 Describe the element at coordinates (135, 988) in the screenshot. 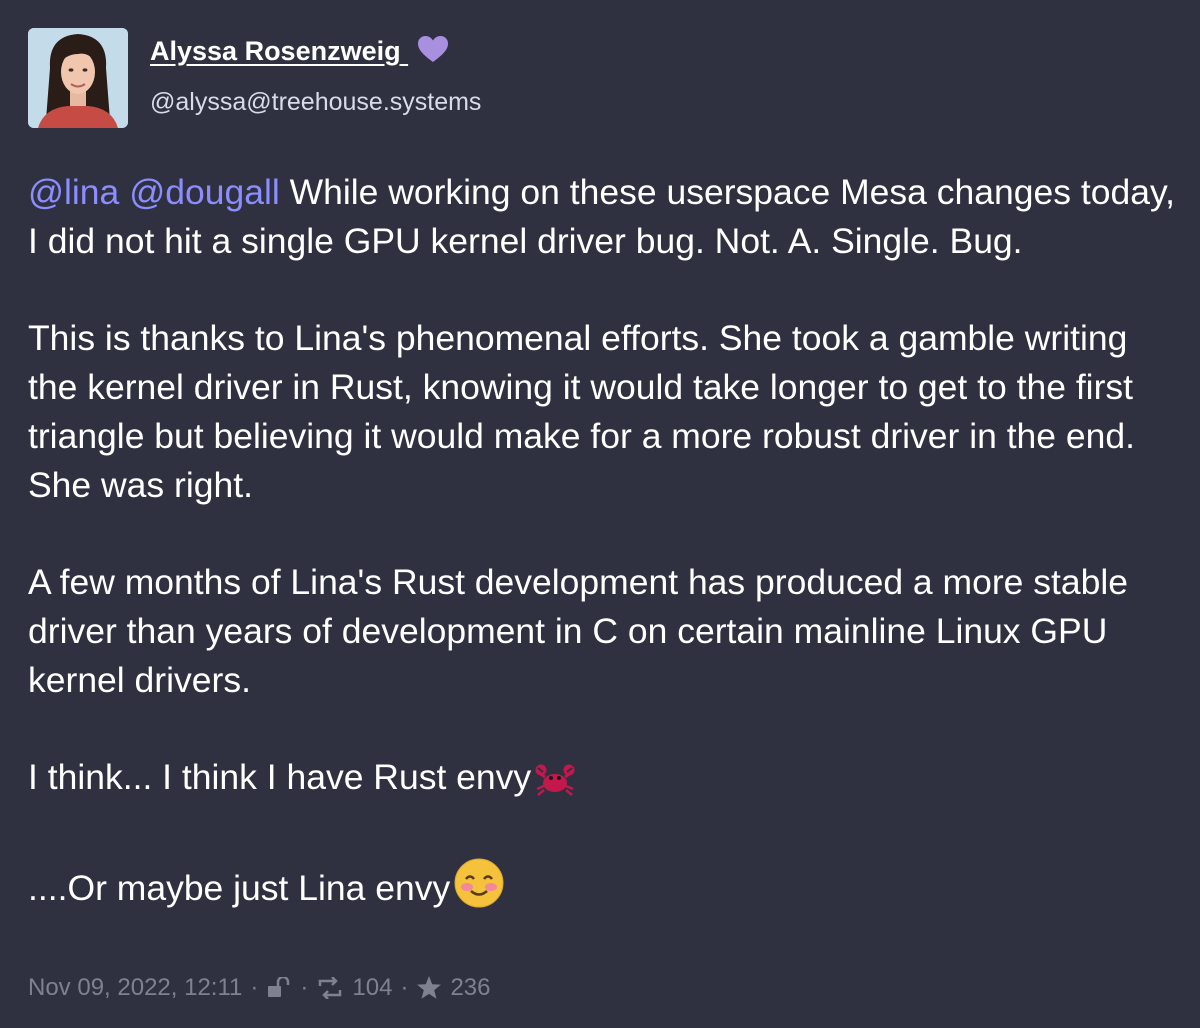

I see `post-timestamp: Nov 09, 2022, 12:11` at that location.